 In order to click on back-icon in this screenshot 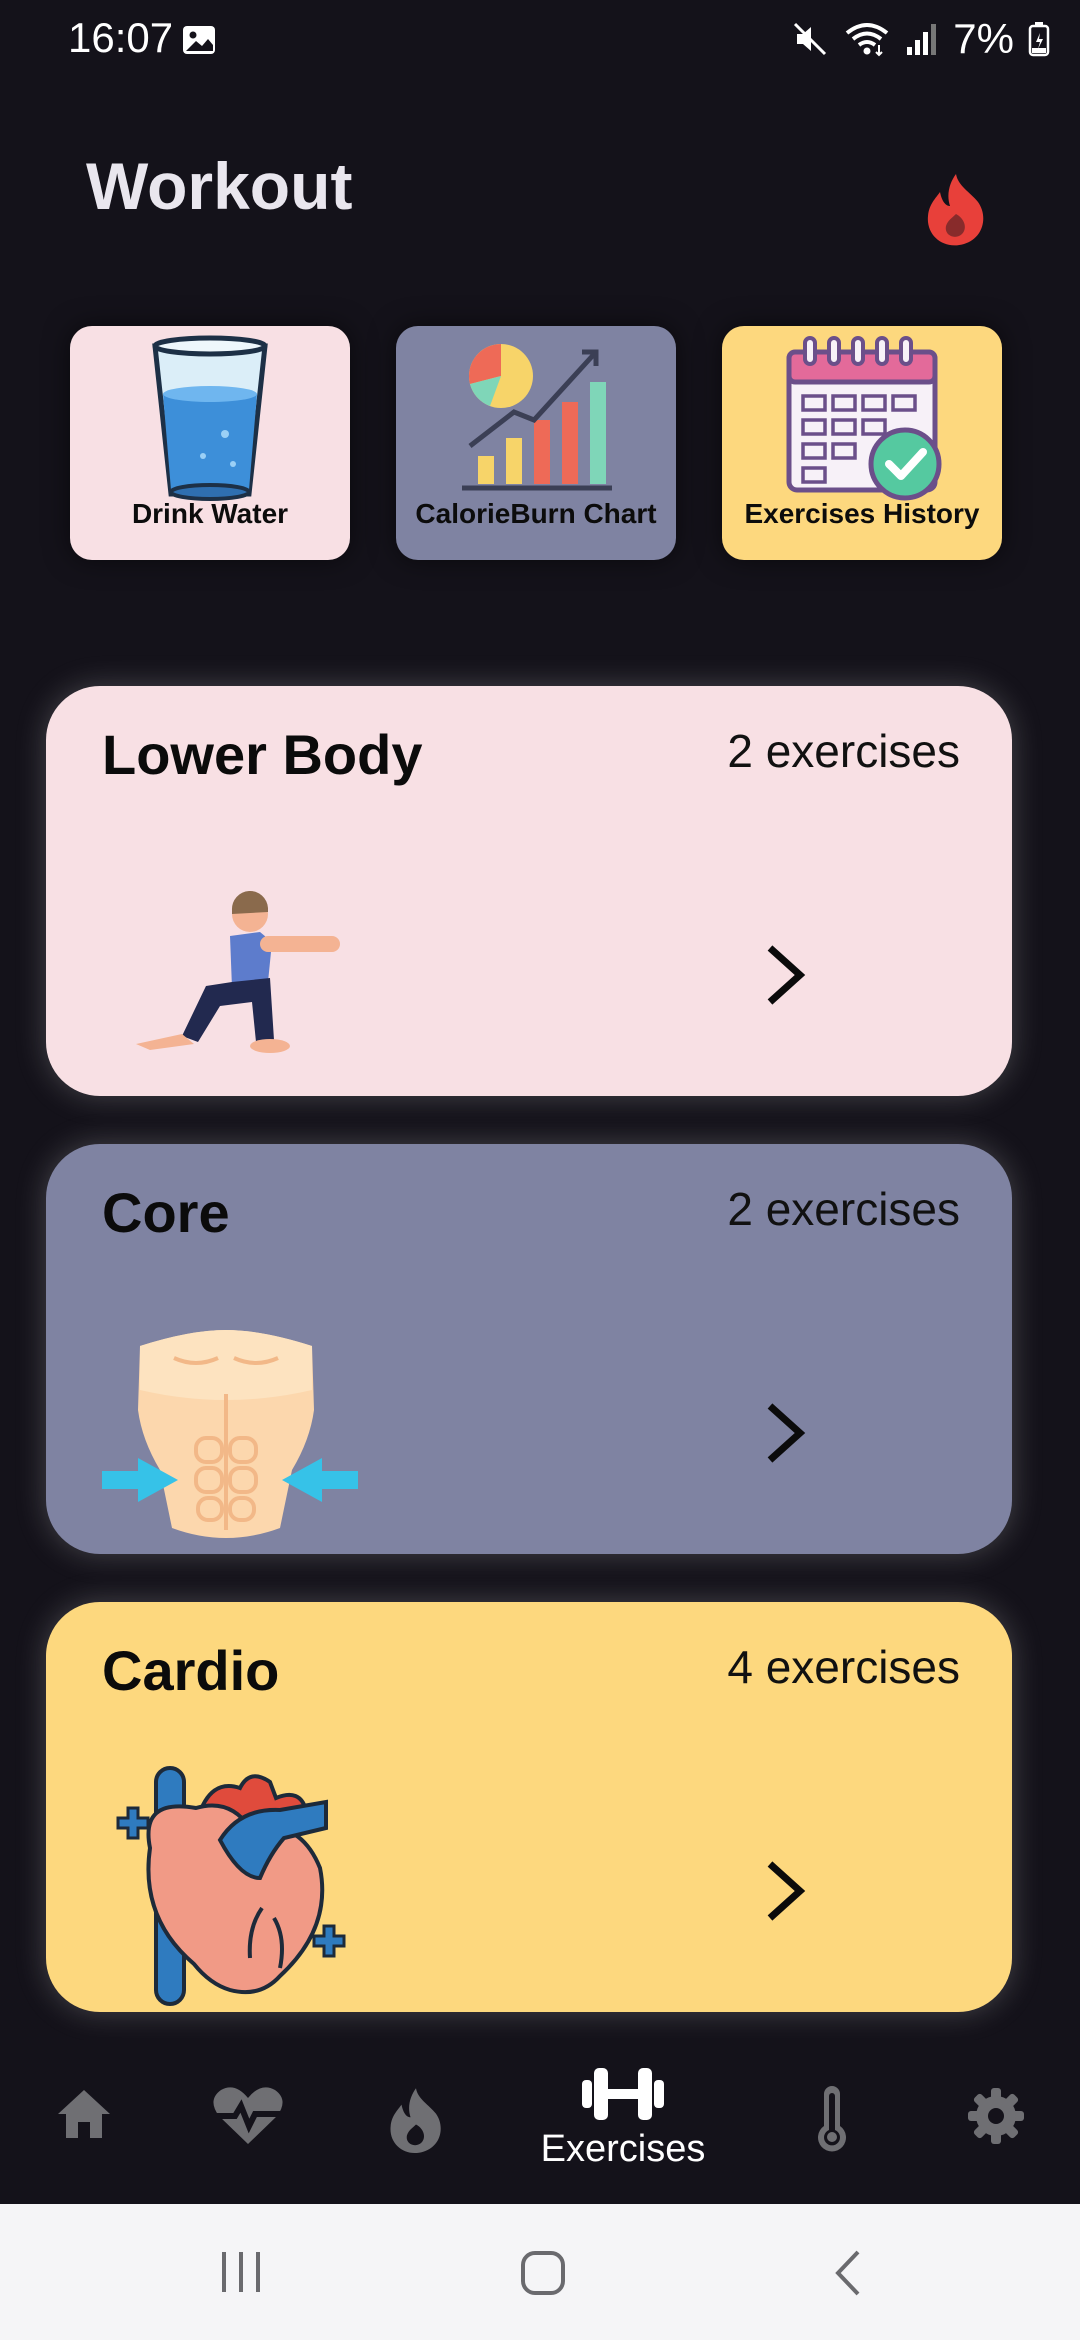, I will do `click(847, 2273)`.